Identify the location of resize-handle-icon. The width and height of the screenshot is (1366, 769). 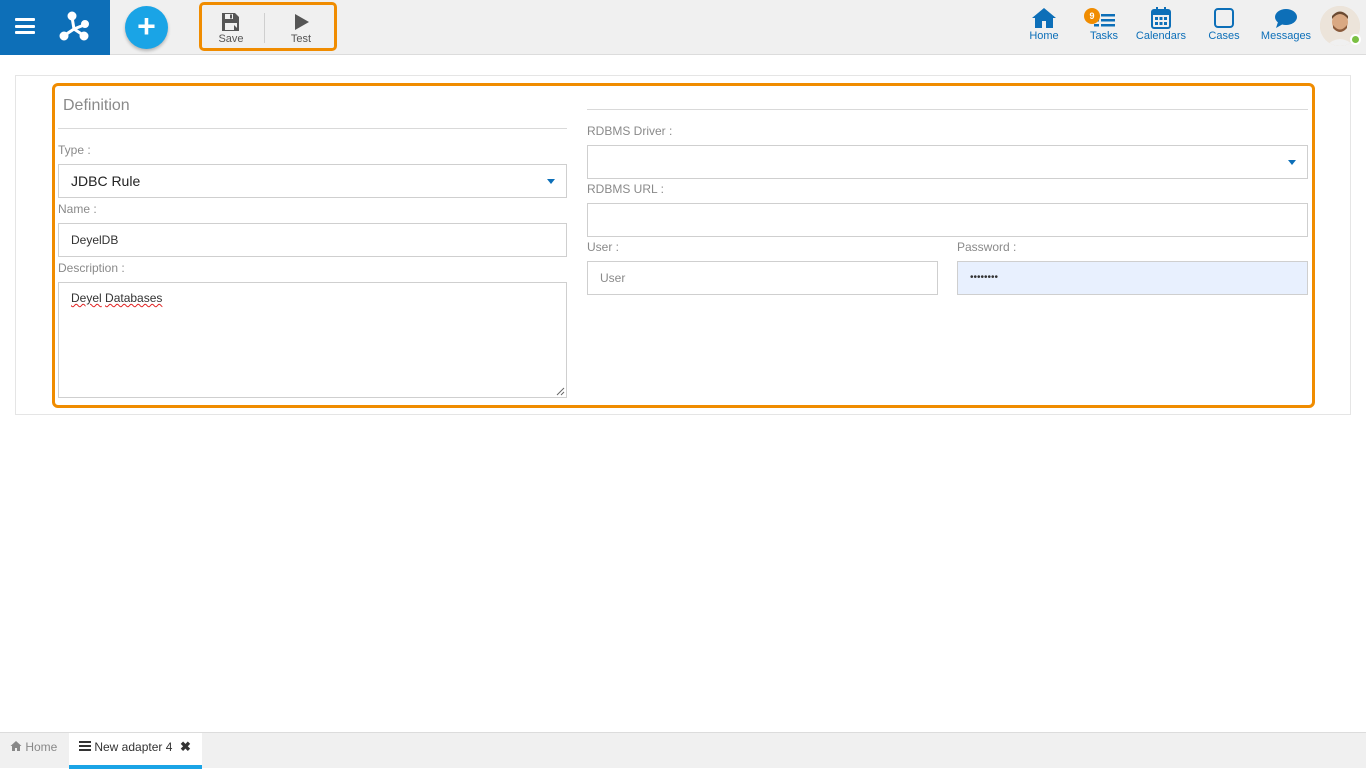
(560, 391).